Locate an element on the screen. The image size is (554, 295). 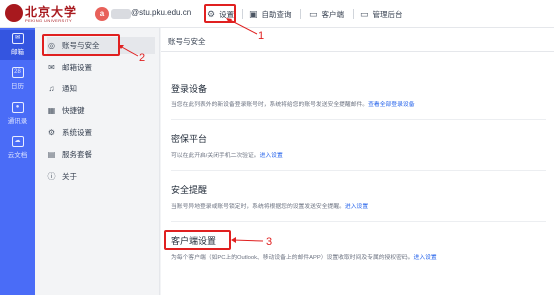
sidebar-item-mail: ✉ 邮箱 is located at coordinates (17, 45).